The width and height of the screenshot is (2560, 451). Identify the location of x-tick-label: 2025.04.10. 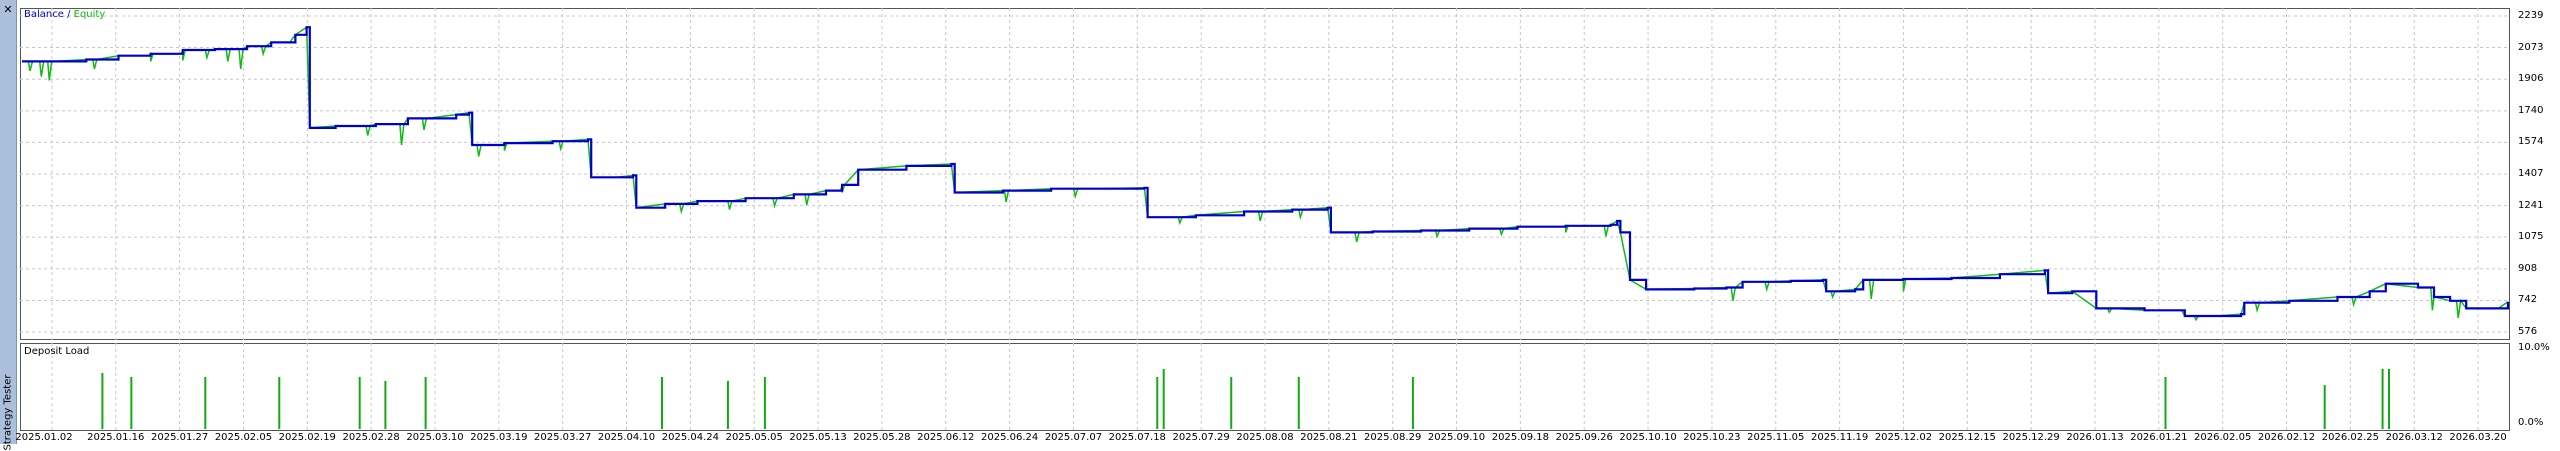
(626, 437).